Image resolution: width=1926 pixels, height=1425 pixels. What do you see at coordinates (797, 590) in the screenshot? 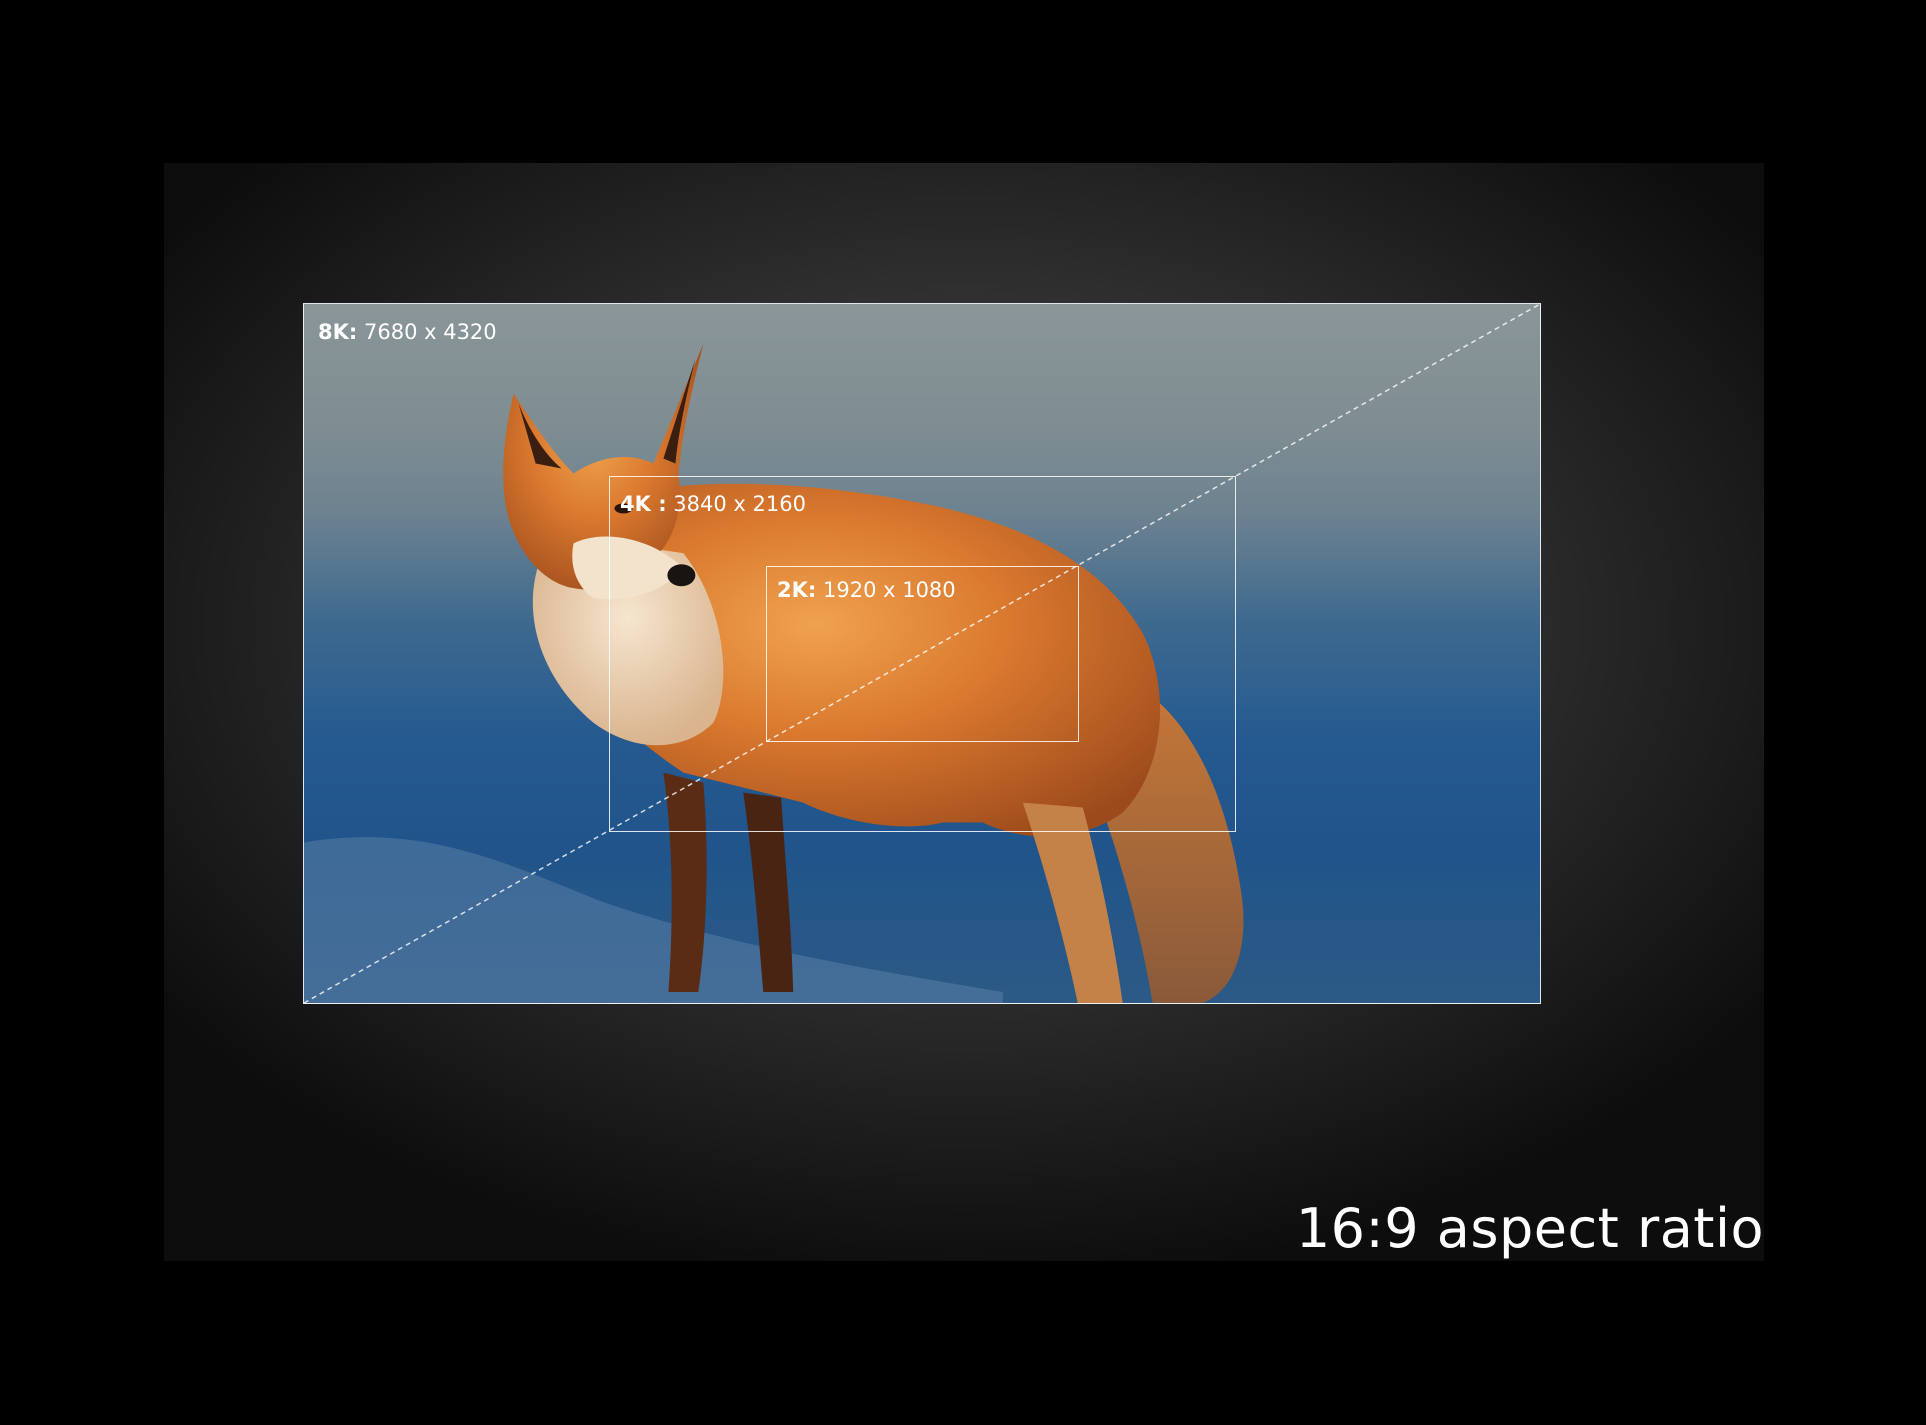
I see `label-2k-tier: 2K:` at bounding box center [797, 590].